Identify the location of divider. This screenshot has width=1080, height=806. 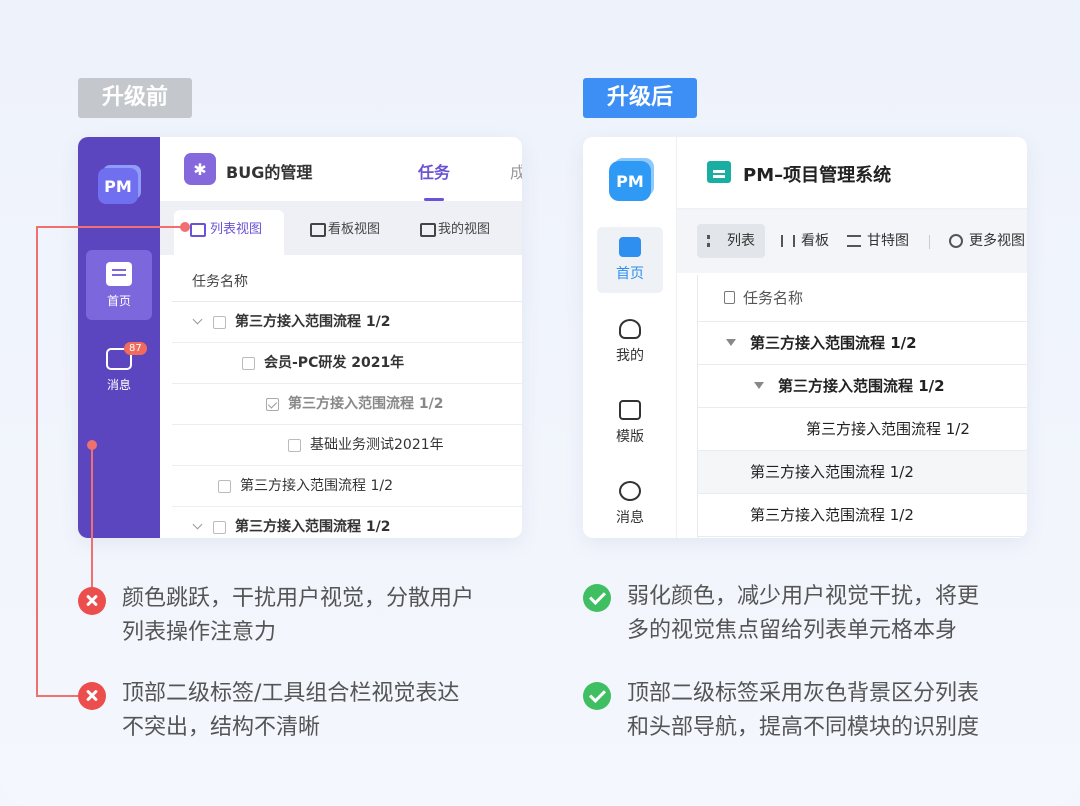
(929, 242).